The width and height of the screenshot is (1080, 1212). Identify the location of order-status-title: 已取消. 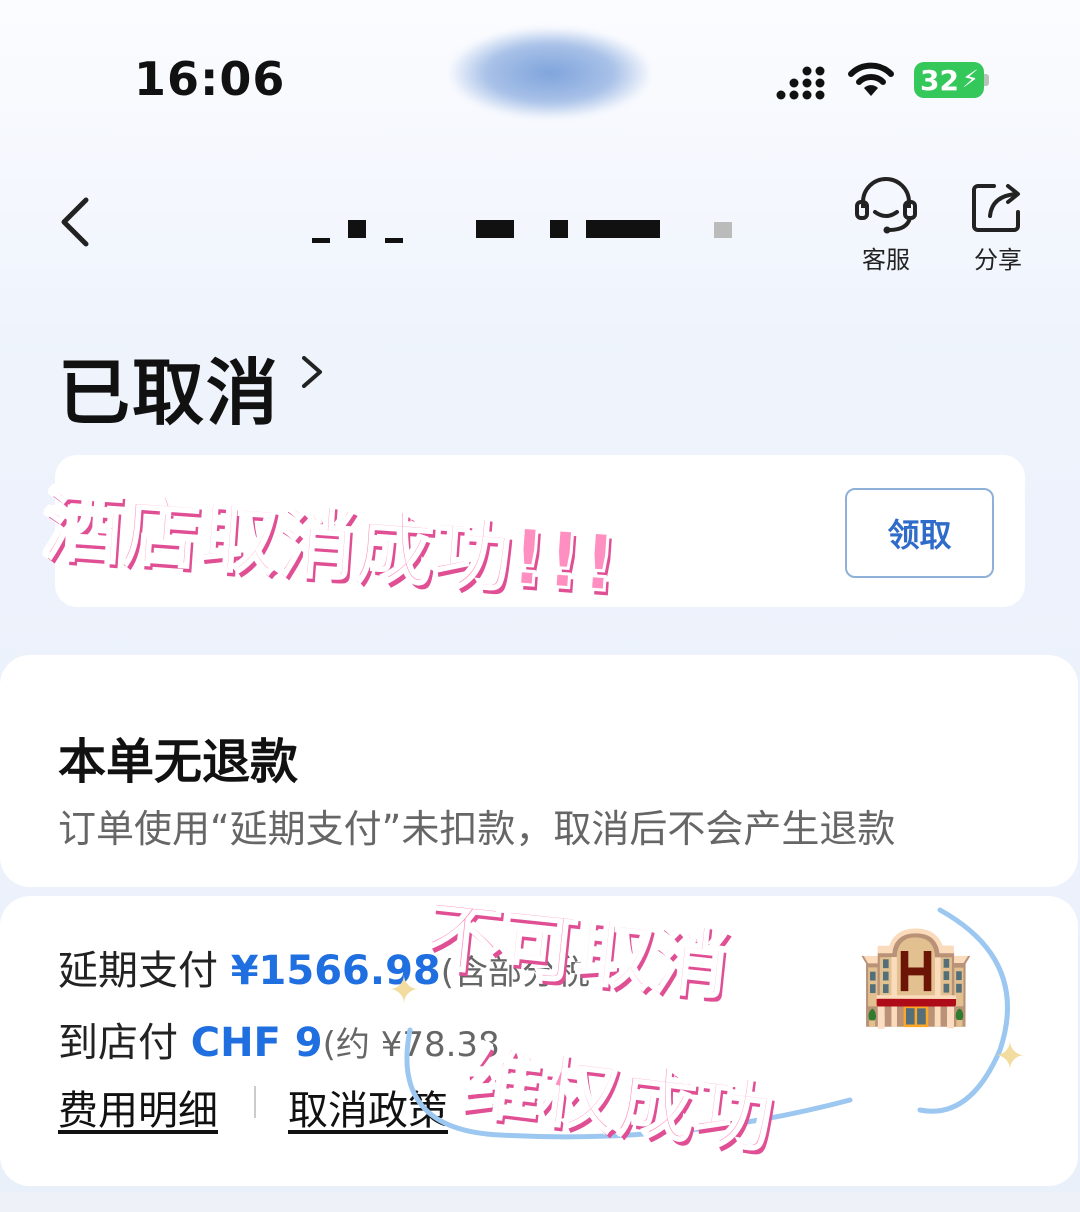
(169, 386).